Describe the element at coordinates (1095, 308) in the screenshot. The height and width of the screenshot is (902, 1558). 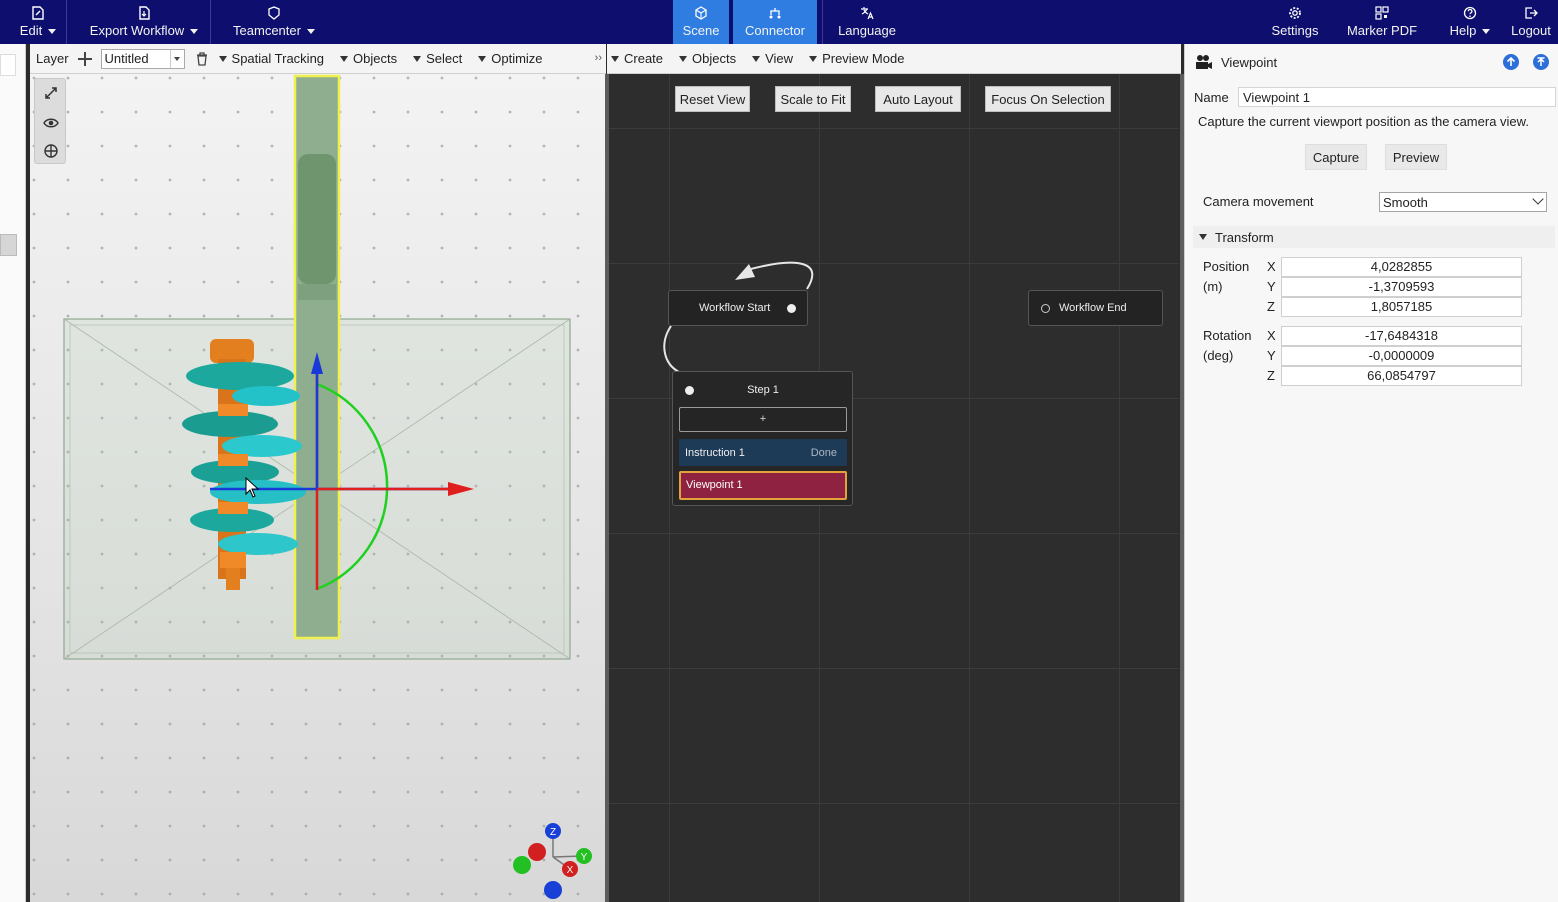
I see `workflow-end-node: Workflow End` at that location.